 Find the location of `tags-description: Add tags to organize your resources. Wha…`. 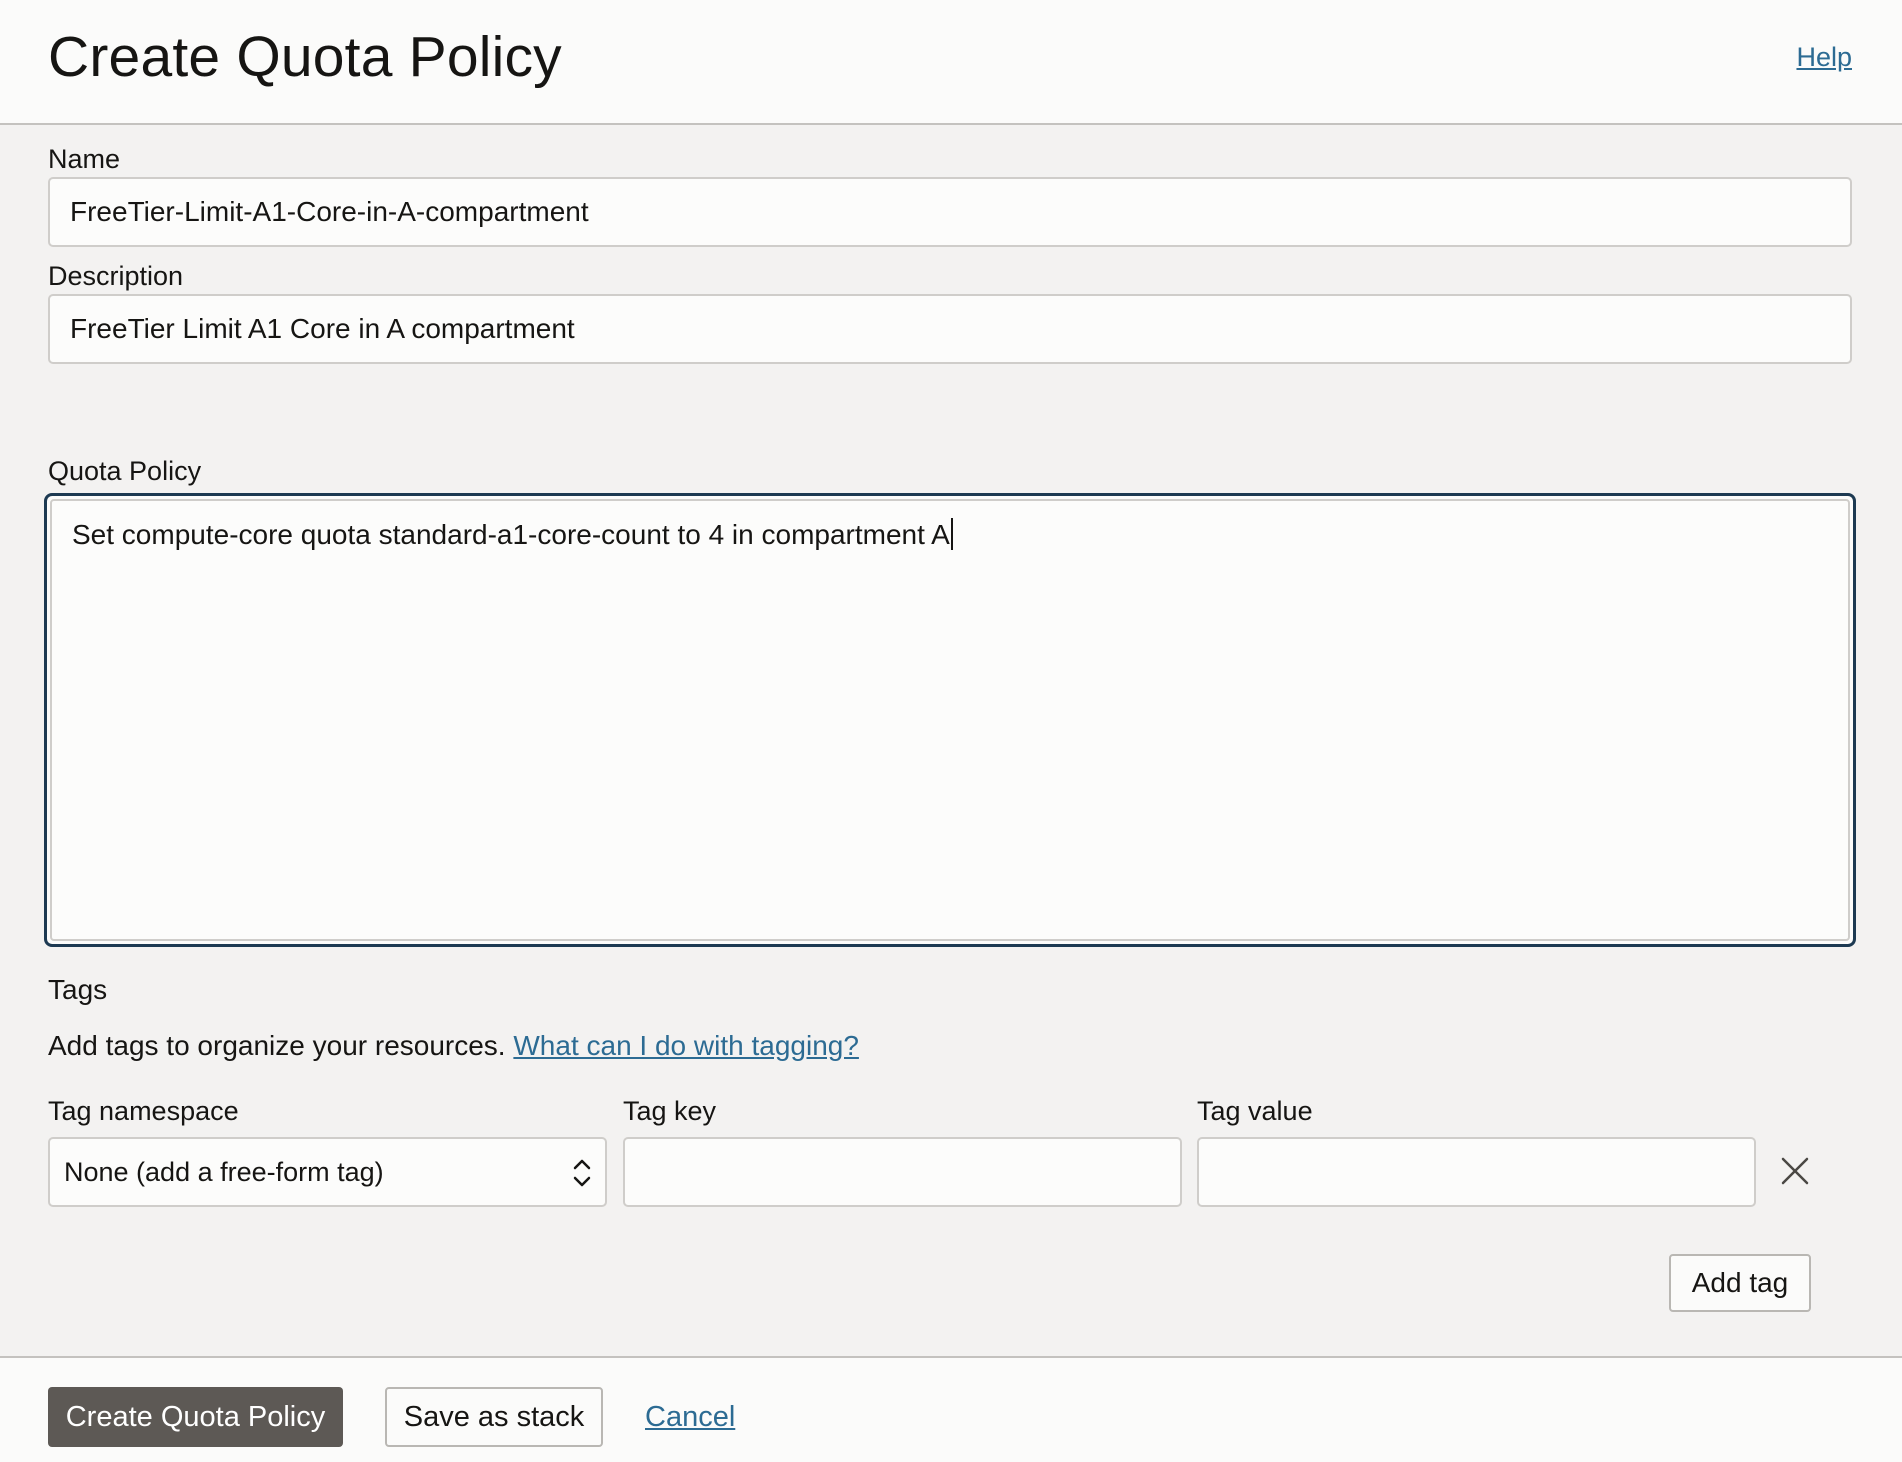

tags-description: Add tags to organize your resources. Wha… is located at coordinates (453, 1046).